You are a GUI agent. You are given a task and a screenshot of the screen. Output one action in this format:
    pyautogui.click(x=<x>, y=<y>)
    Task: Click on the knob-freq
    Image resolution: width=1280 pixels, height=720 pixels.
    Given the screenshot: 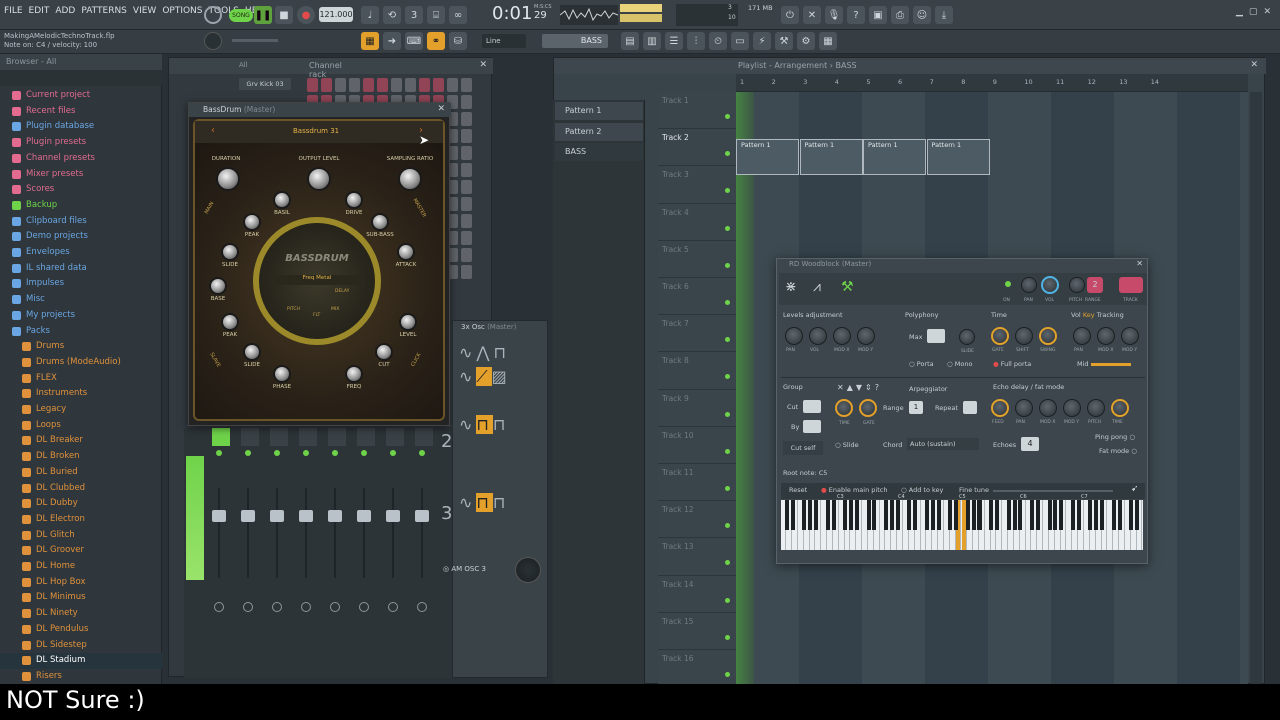 What is the action you would take?
    pyautogui.click(x=354, y=374)
    